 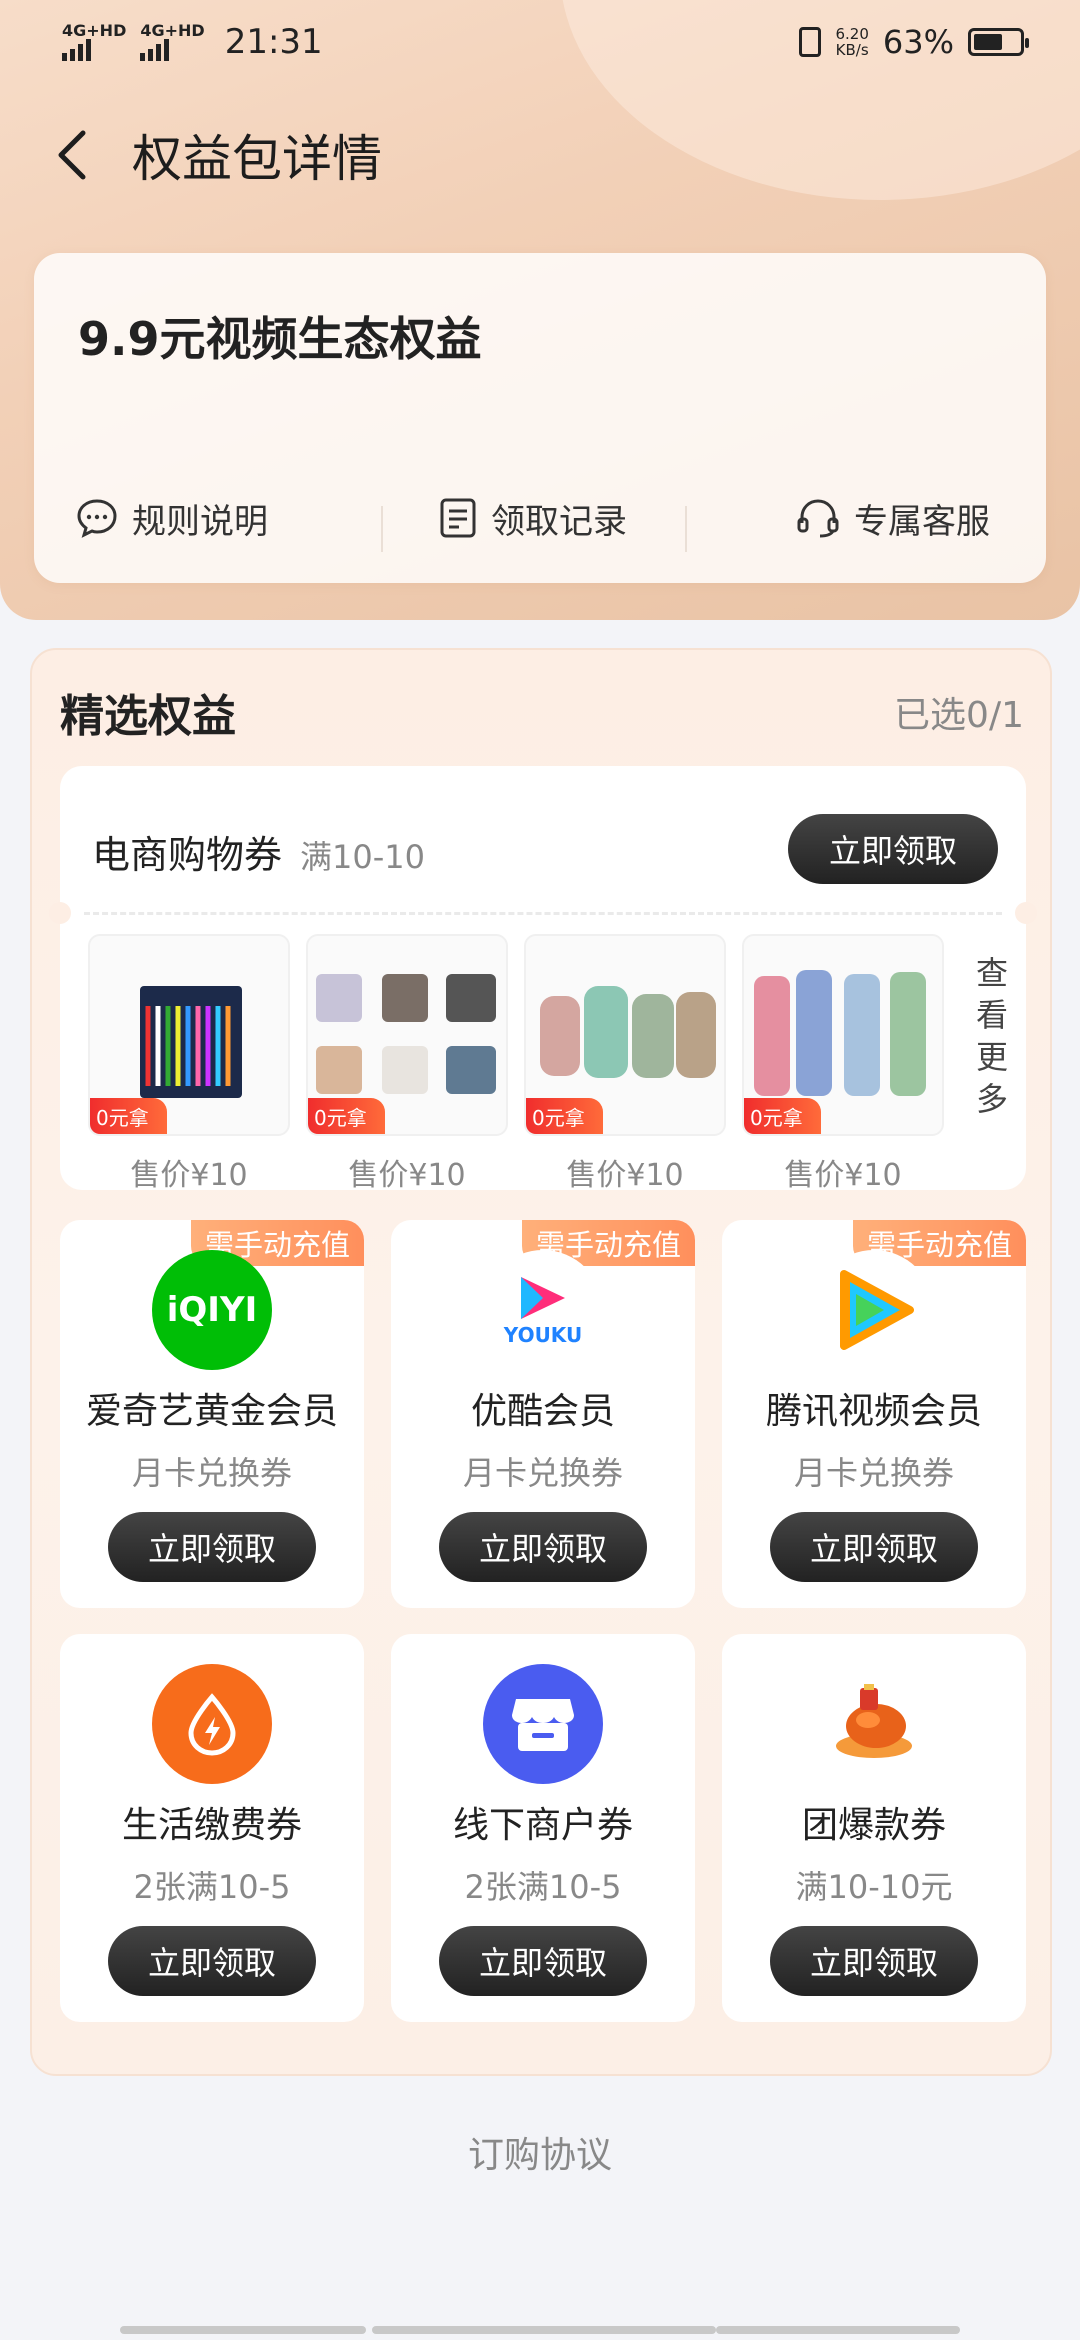 I want to click on rules-button: 规则说明, so click(x=207, y=518).